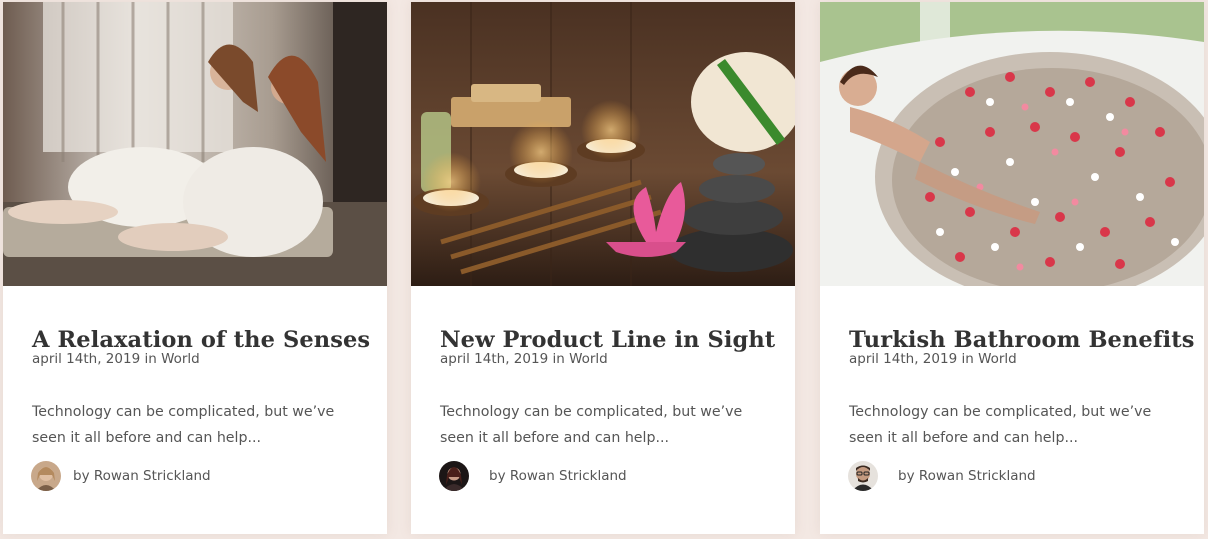 The width and height of the screenshot is (1208, 539). I want to click on post-title: New Product Line in Sight, so click(607, 340).